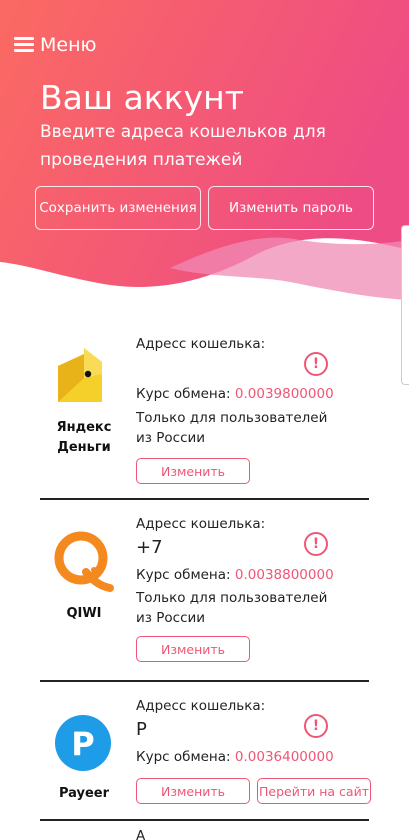 The image size is (409, 840). What do you see at coordinates (314, 791) in the screenshot?
I see `go-to-site-button: Перейти на сайт` at bounding box center [314, 791].